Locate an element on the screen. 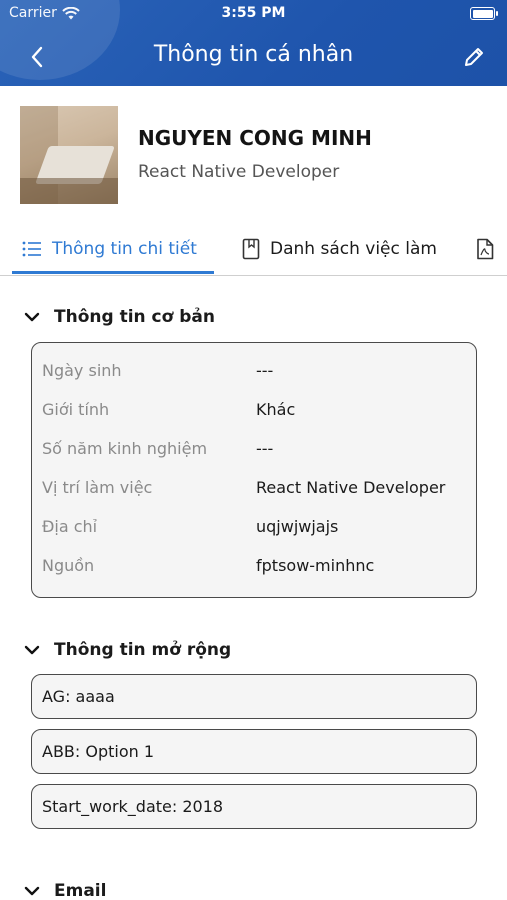 The height and width of the screenshot is (900, 507). info-label: Vị trí làm việc is located at coordinates (97, 487).